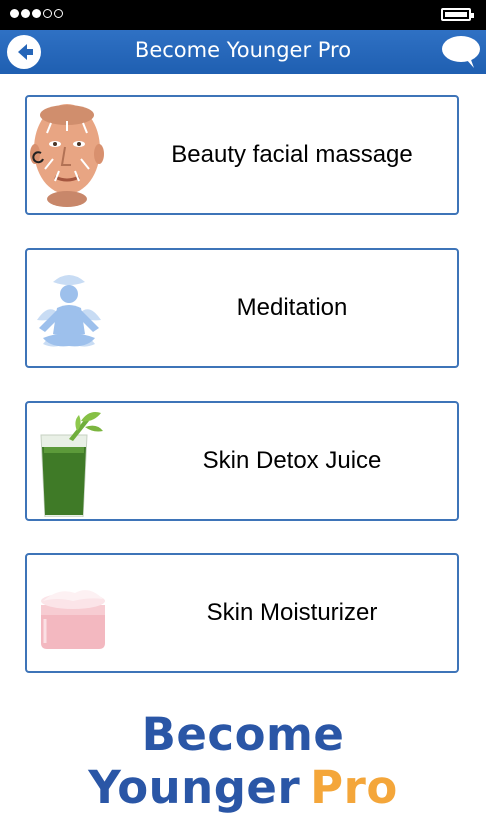 This screenshot has height=814, width=486. I want to click on menu-item-meditation: Meditation, so click(242, 308).